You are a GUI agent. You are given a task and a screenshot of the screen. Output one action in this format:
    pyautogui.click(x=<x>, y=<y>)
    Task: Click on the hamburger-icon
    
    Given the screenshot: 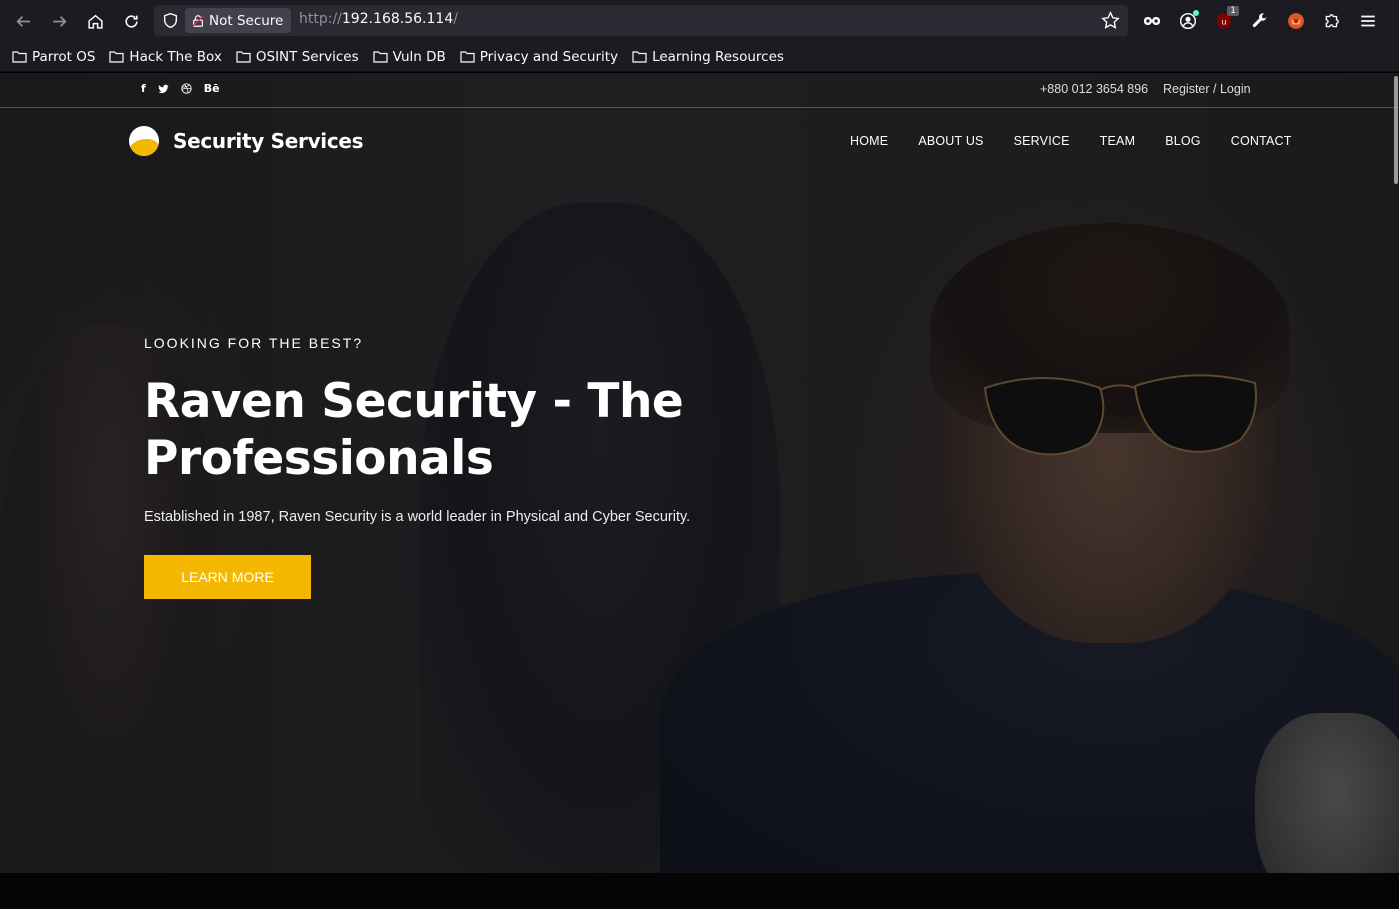 What is the action you would take?
    pyautogui.click(x=1368, y=21)
    